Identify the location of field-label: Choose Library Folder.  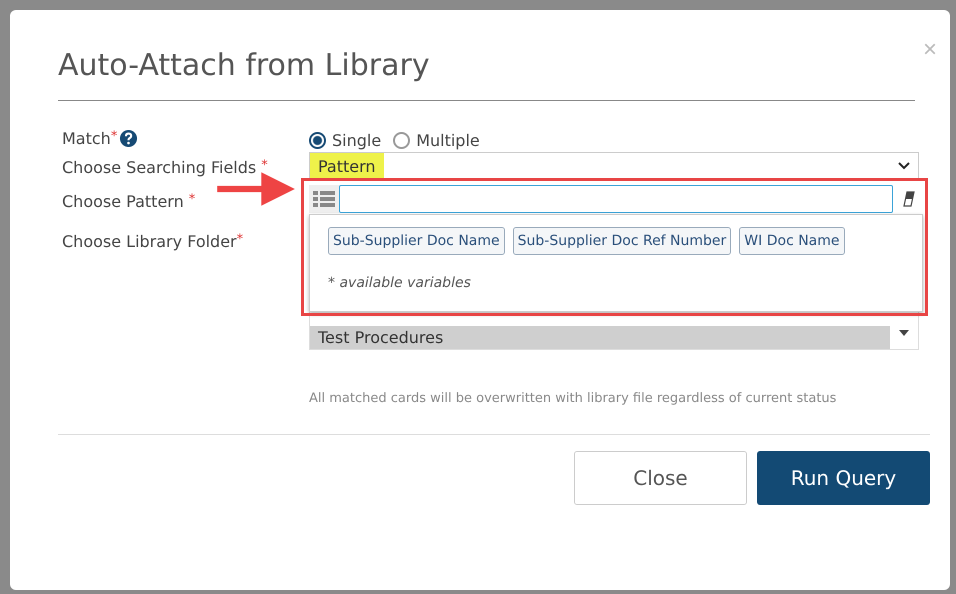
(149, 241).